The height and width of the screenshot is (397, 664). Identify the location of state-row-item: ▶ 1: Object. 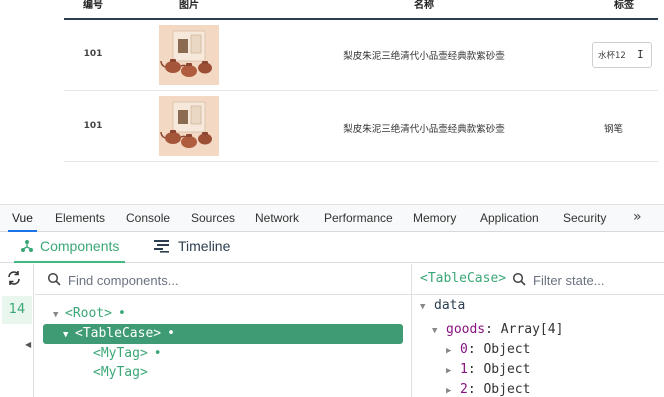
(488, 370).